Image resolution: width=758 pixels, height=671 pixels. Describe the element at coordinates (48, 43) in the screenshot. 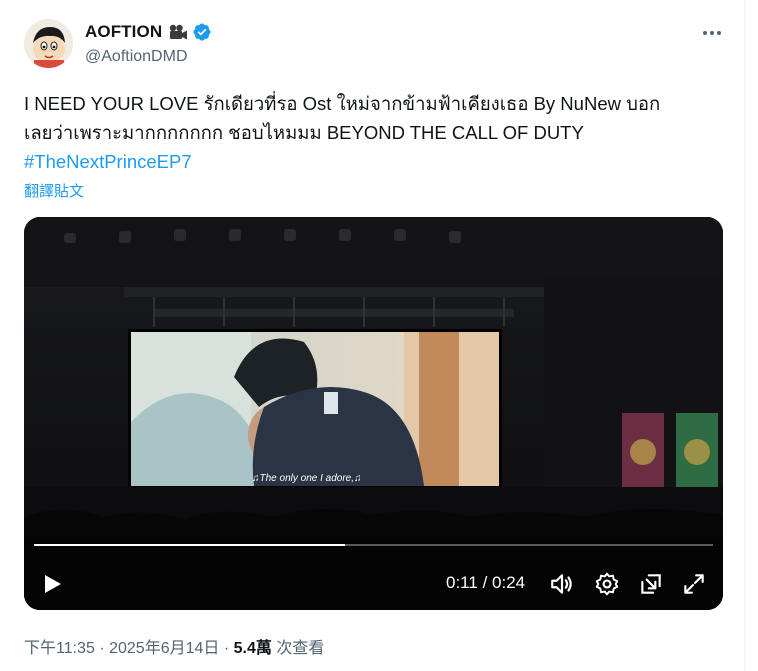

I see `avatar` at that location.